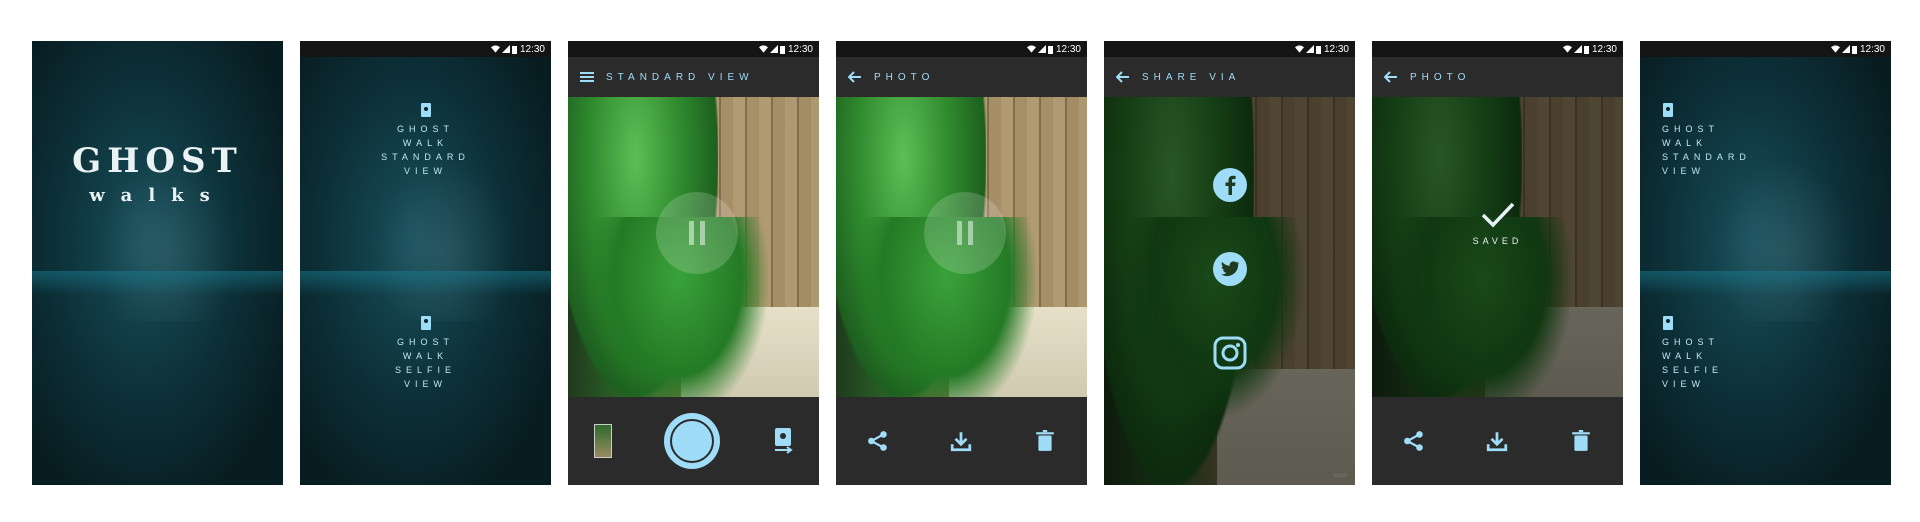 The image size is (1920, 522). What do you see at coordinates (1693, 370) in the screenshot?
I see `menu-option-line: SELFIE` at bounding box center [1693, 370].